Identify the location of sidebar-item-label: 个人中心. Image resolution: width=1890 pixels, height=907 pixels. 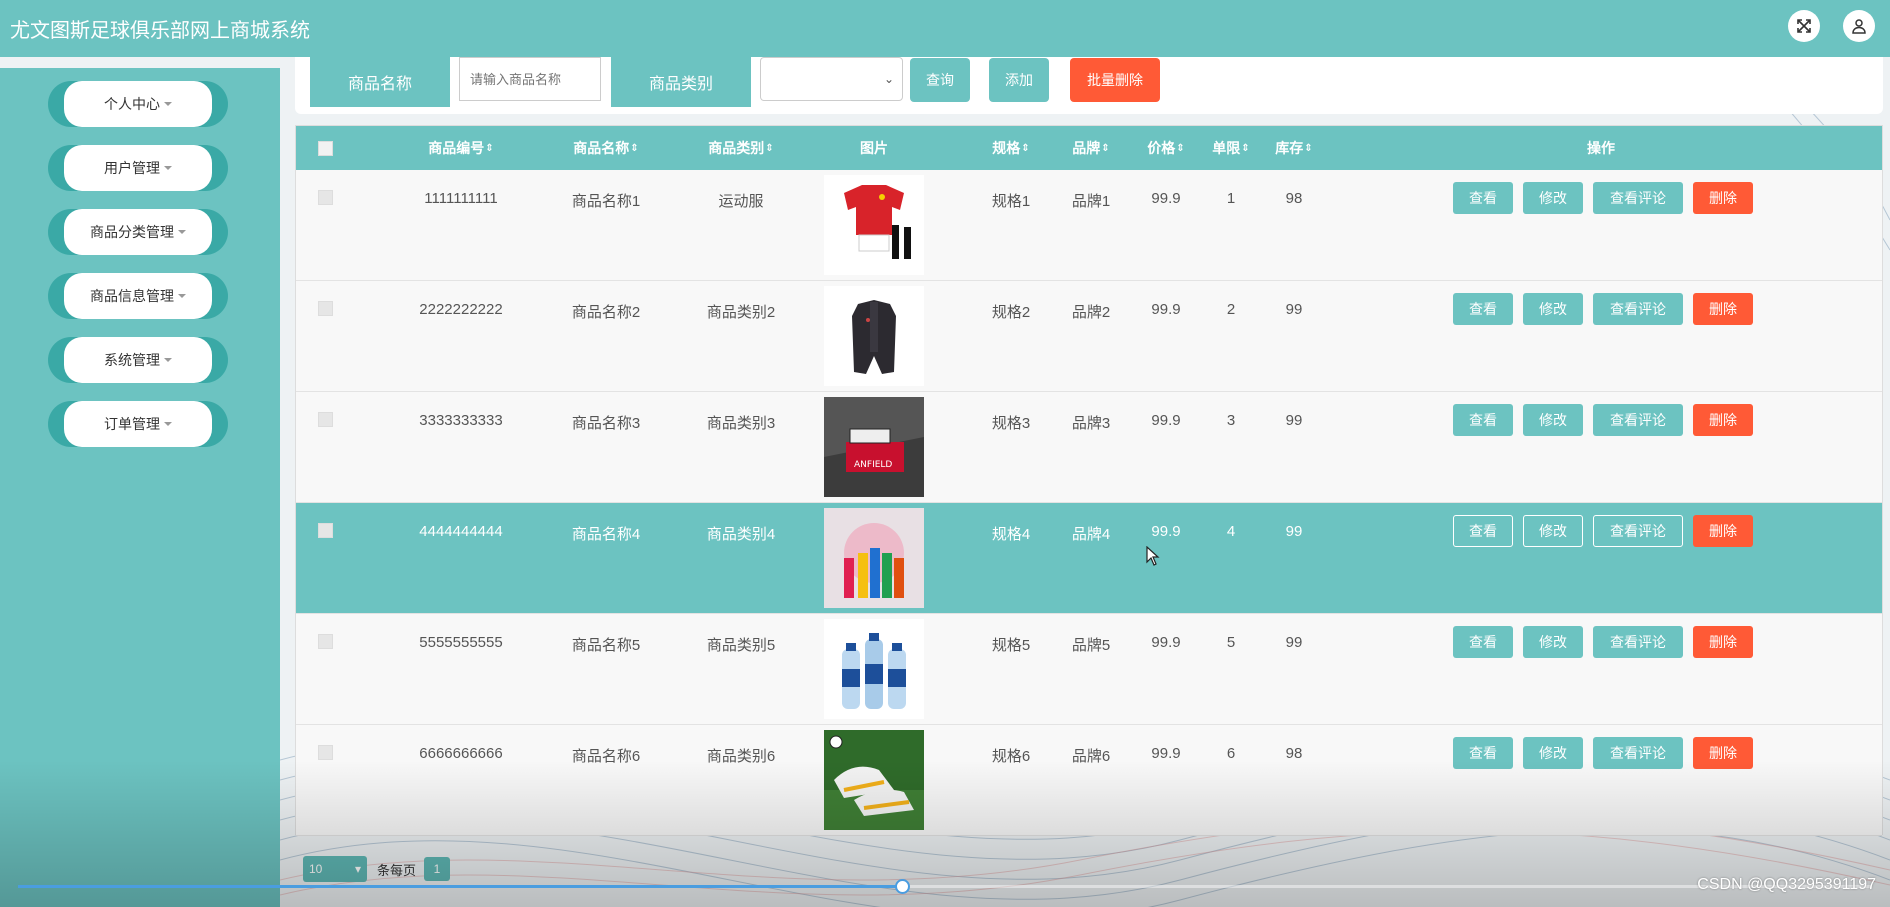
(132, 104).